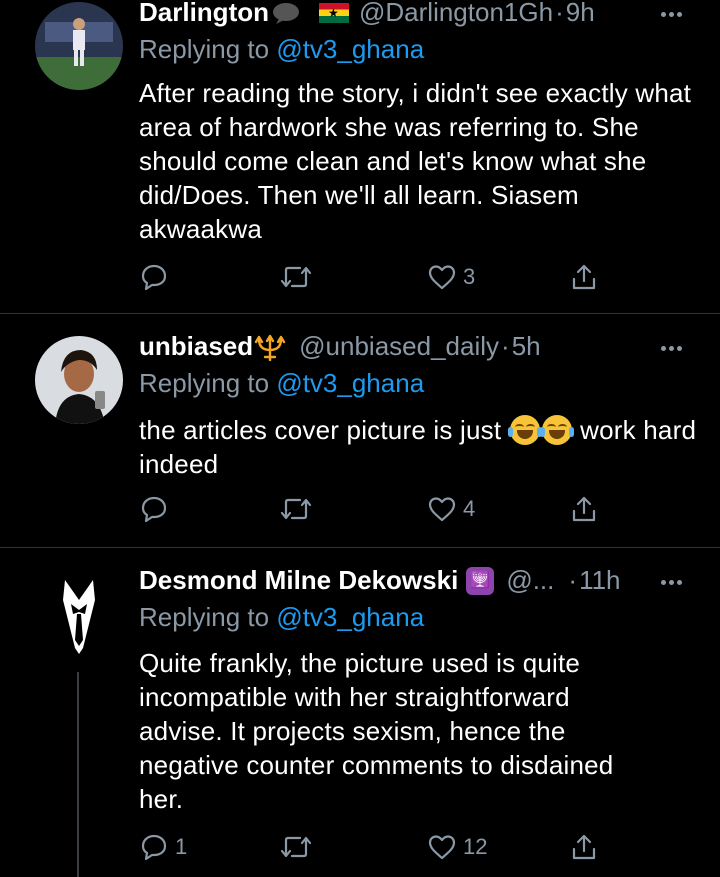  I want to click on tweet-actions: 1 12, so click(374, 849).